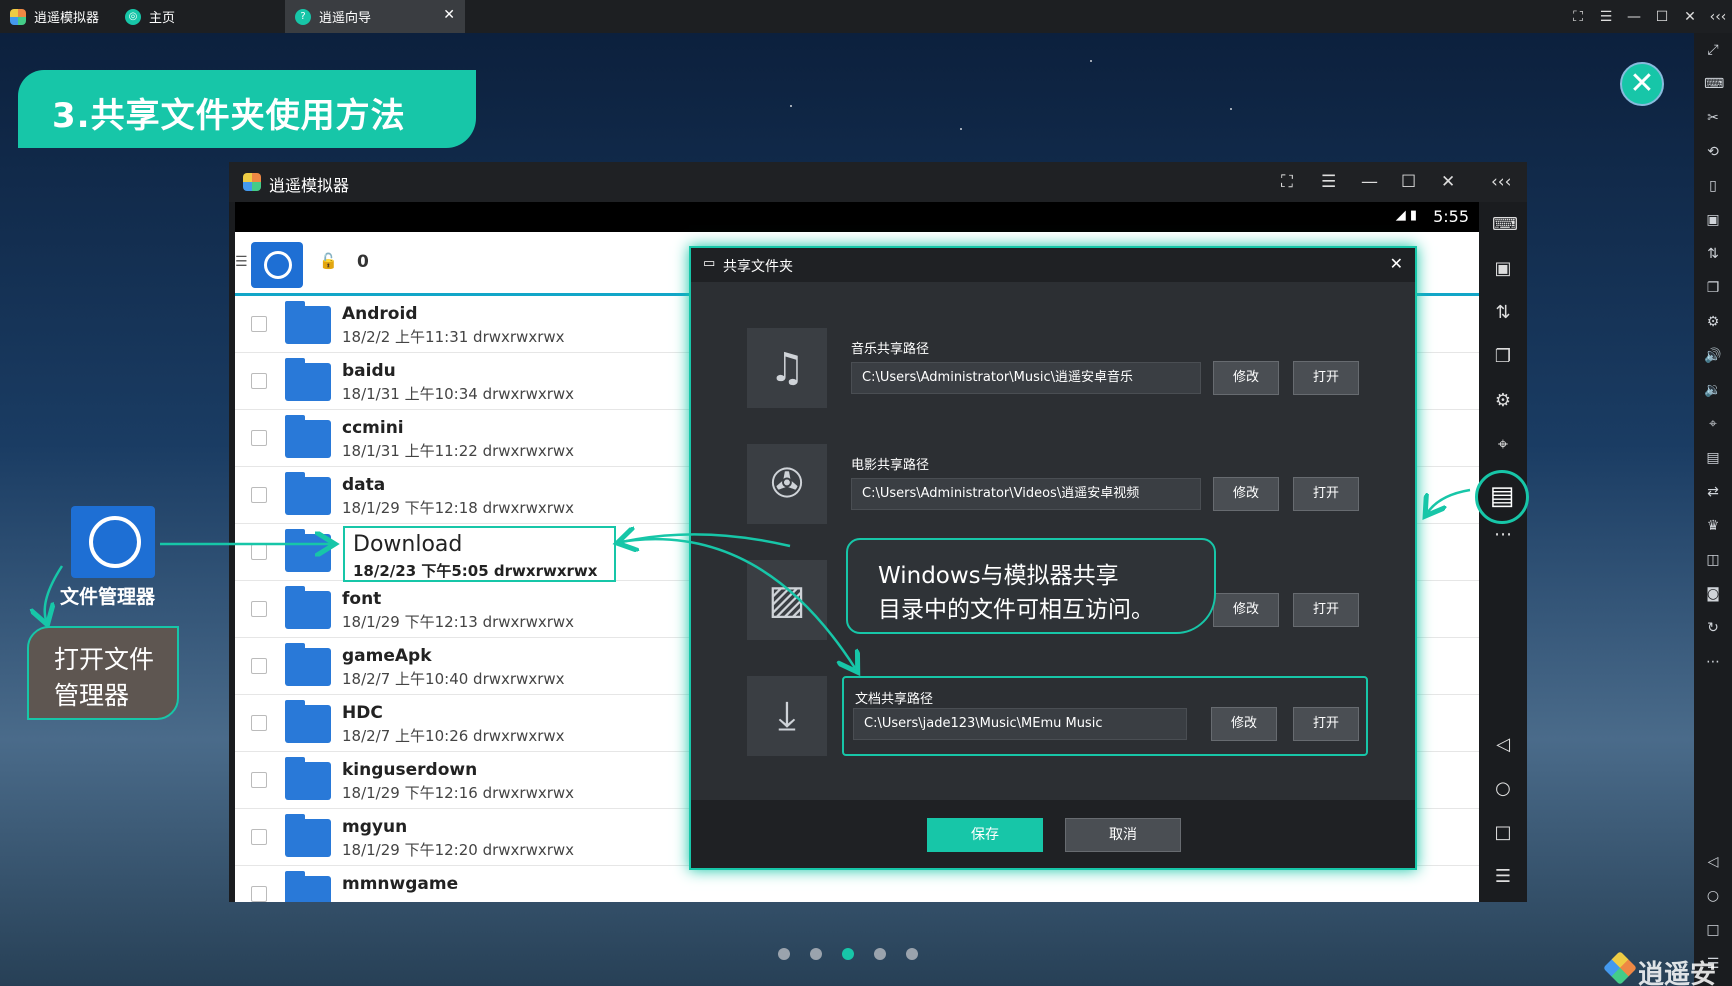  I want to click on music-modify-button: 修改, so click(1246, 378).